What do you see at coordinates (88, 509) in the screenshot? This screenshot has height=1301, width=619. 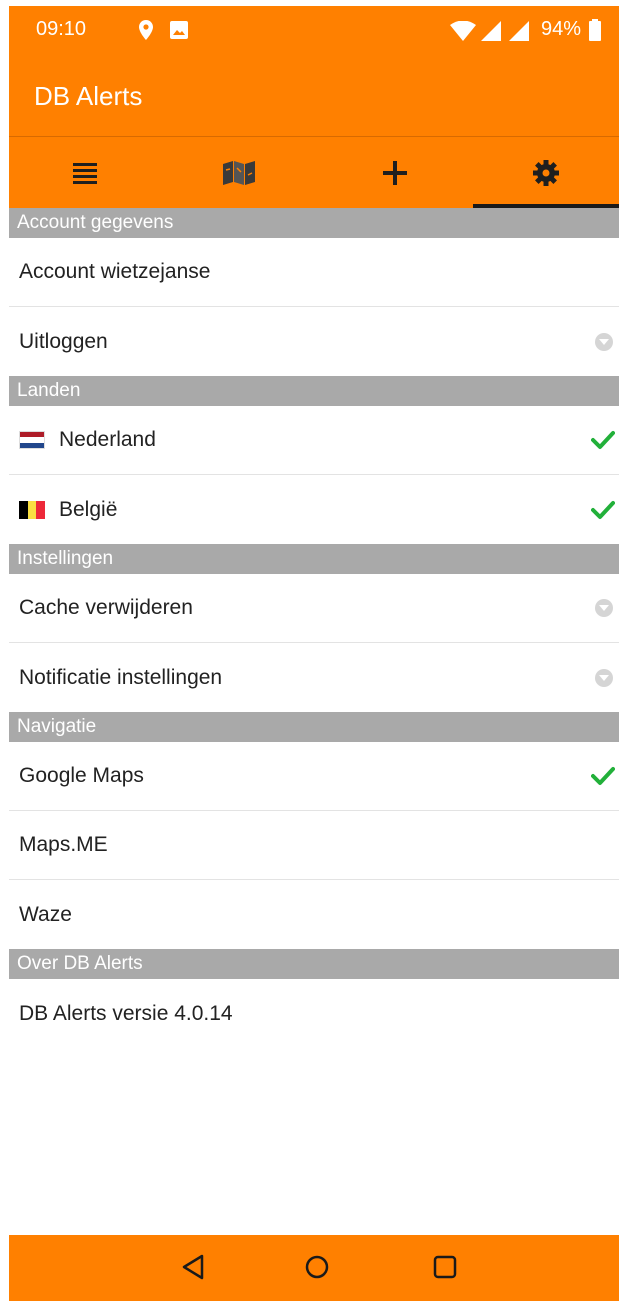 I see `item-label: België` at bounding box center [88, 509].